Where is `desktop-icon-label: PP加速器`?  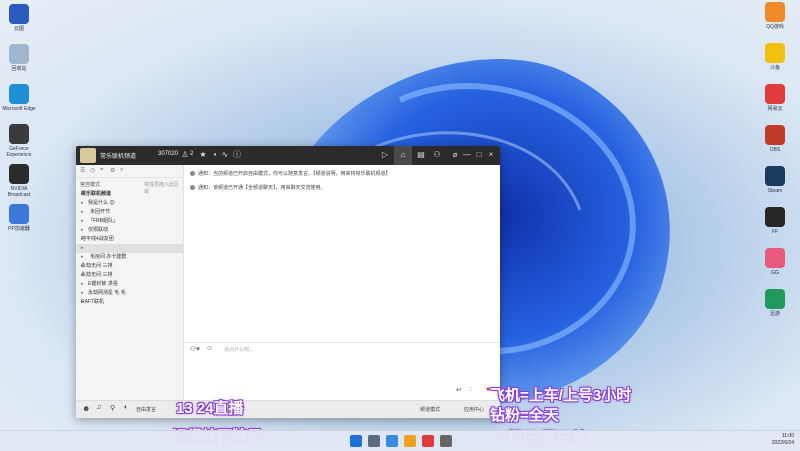
desktop-icon-label: PP加速器 is located at coordinates (19, 229).